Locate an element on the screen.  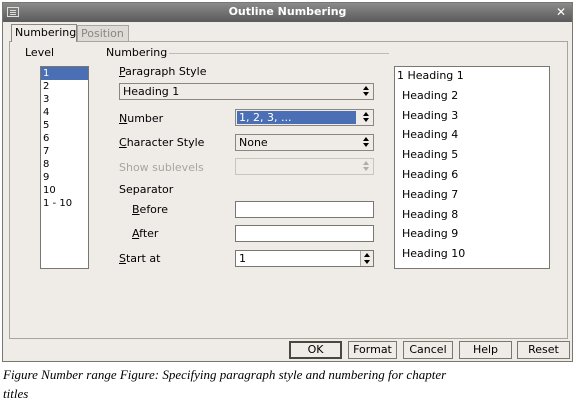
preview-heading: 1 Heading 1 is located at coordinates (430, 75).